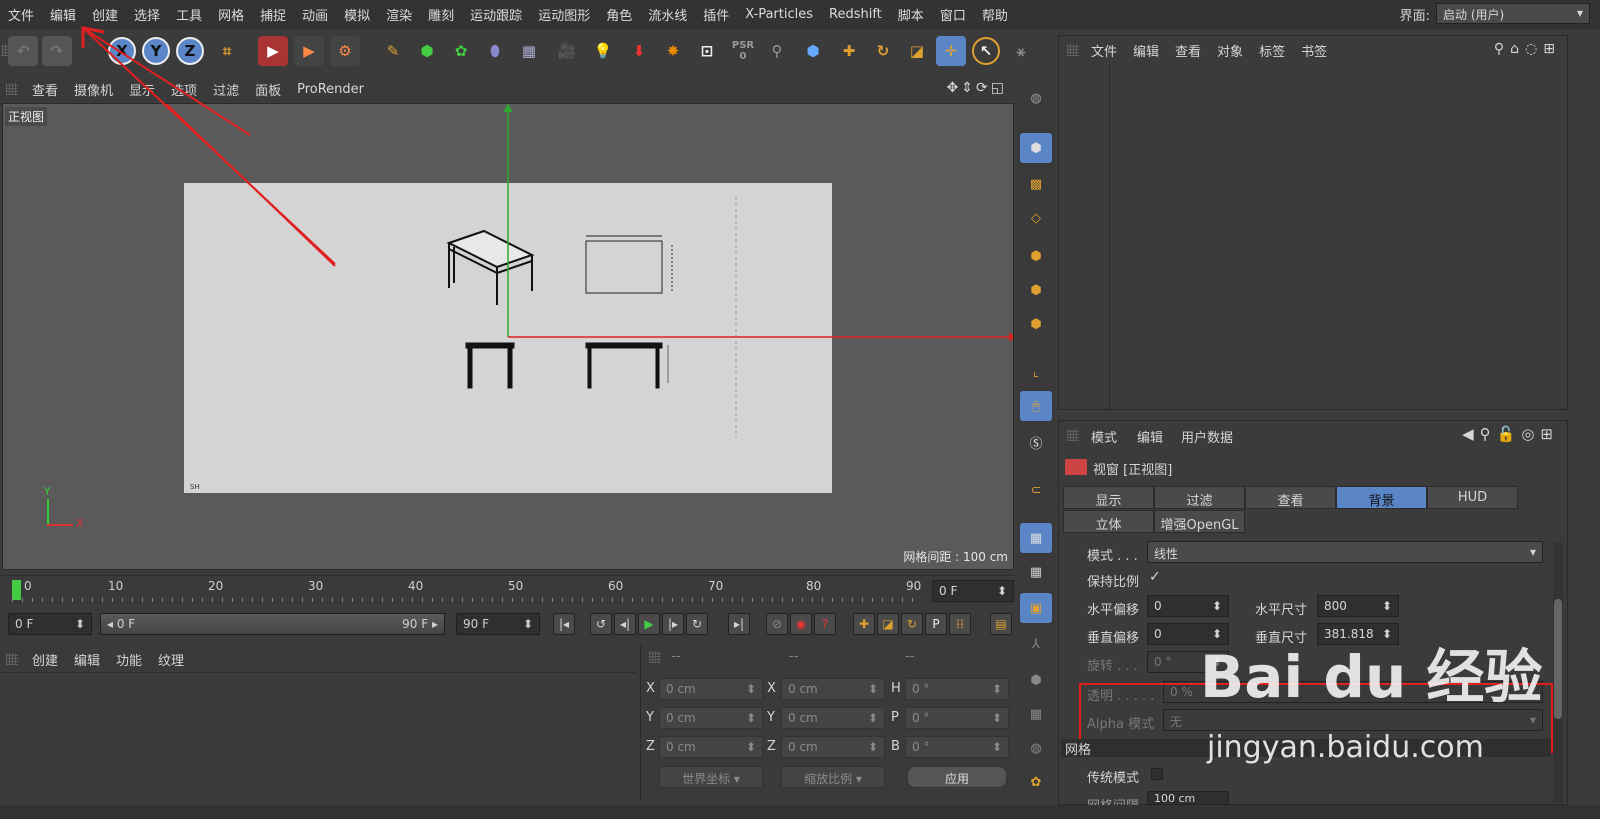 The width and height of the screenshot is (1600, 819). I want to click on menu-select: 选择, so click(147, 14).